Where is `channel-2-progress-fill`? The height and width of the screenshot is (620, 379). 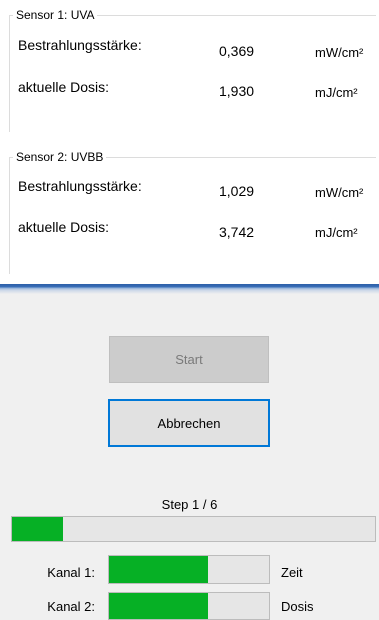 channel-2-progress-fill is located at coordinates (159, 606).